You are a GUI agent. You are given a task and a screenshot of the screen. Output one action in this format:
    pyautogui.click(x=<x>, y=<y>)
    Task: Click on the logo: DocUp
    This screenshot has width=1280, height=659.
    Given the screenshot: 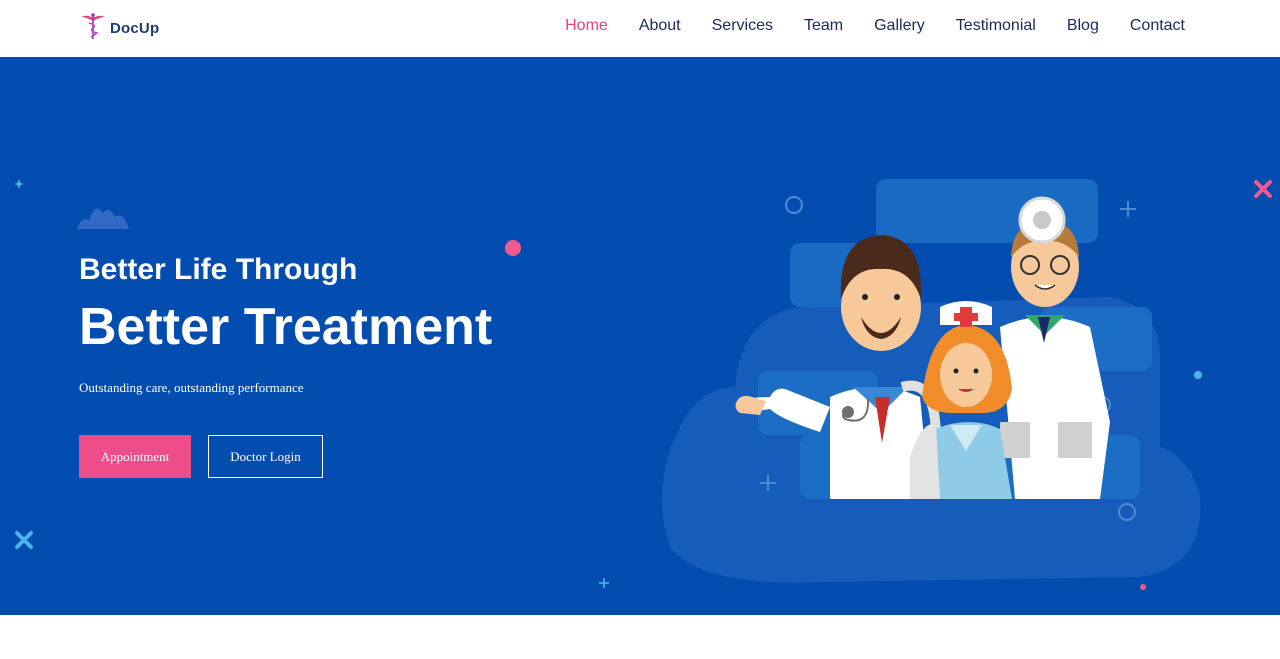 What is the action you would take?
    pyautogui.click(x=119, y=28)
    